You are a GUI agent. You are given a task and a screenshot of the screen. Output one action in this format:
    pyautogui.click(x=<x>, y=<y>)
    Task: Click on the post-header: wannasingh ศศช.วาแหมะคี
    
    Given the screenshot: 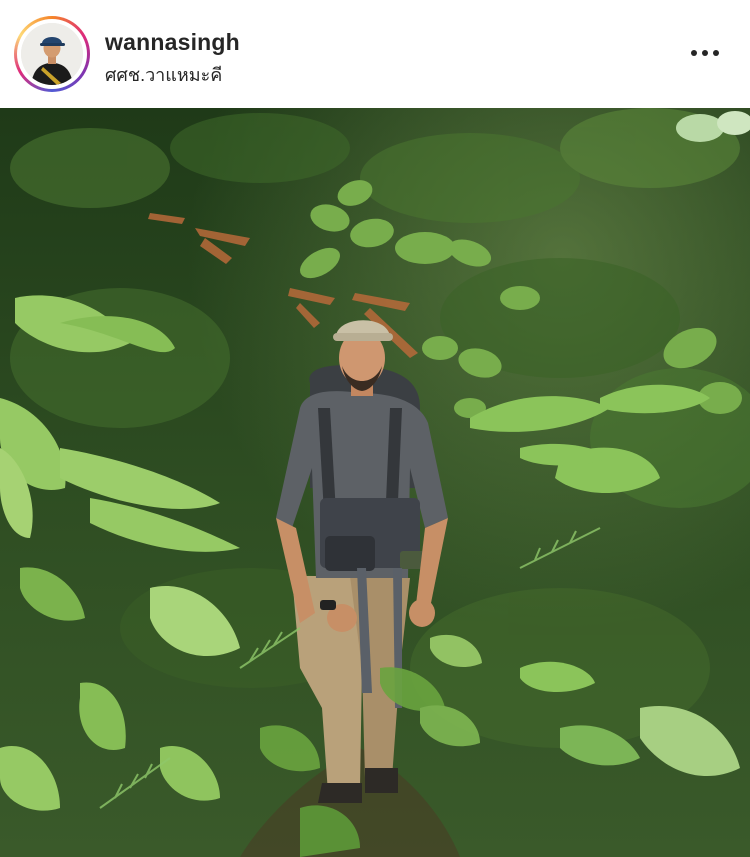 What is the action you would take?
    pyautogui.click(x=375, y=54)
    